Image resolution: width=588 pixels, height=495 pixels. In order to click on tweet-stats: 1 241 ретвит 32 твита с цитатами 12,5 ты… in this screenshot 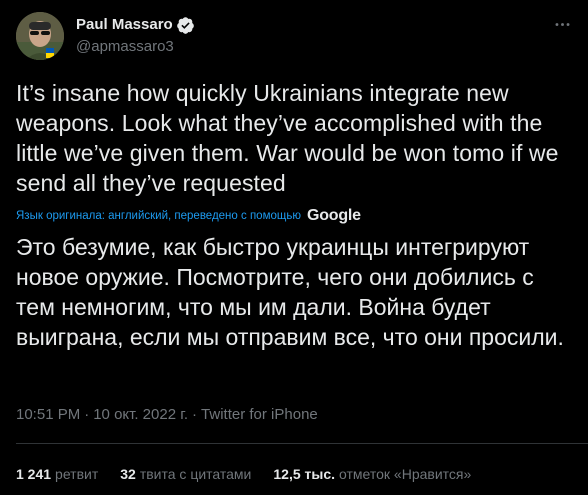, I will do `click(254, 474)`.